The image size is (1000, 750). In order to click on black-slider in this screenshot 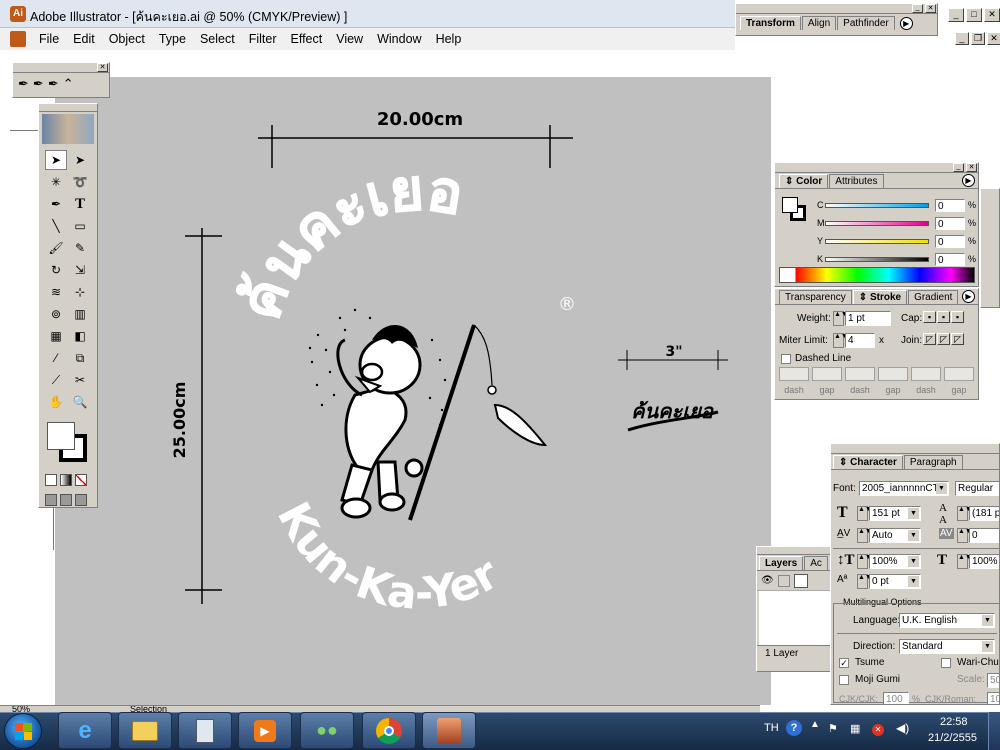, I will do `click(877, 259)`.